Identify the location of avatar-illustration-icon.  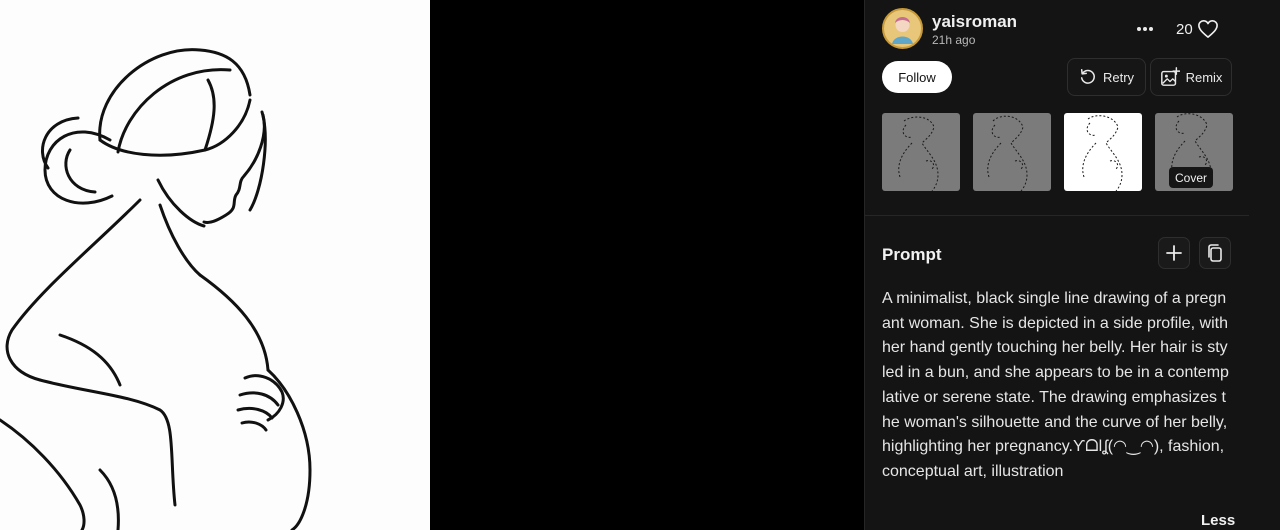
(902, 28).